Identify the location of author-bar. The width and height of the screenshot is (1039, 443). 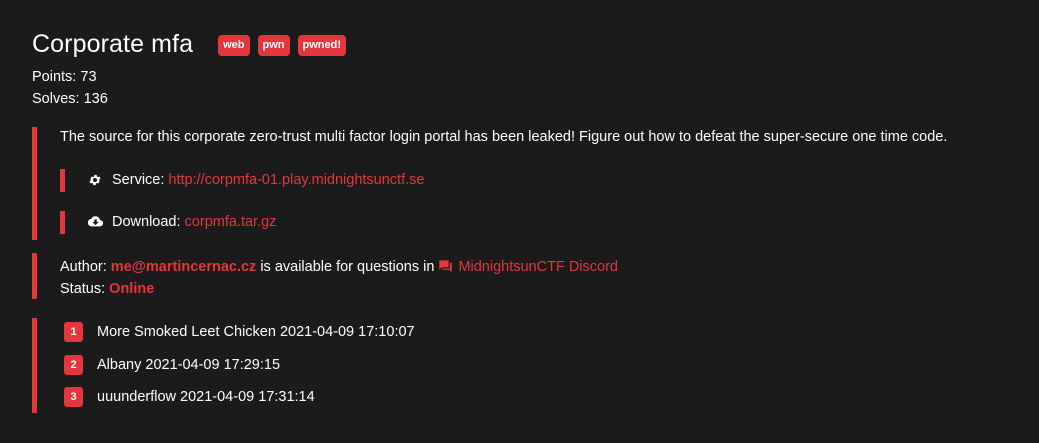
(34, 276).